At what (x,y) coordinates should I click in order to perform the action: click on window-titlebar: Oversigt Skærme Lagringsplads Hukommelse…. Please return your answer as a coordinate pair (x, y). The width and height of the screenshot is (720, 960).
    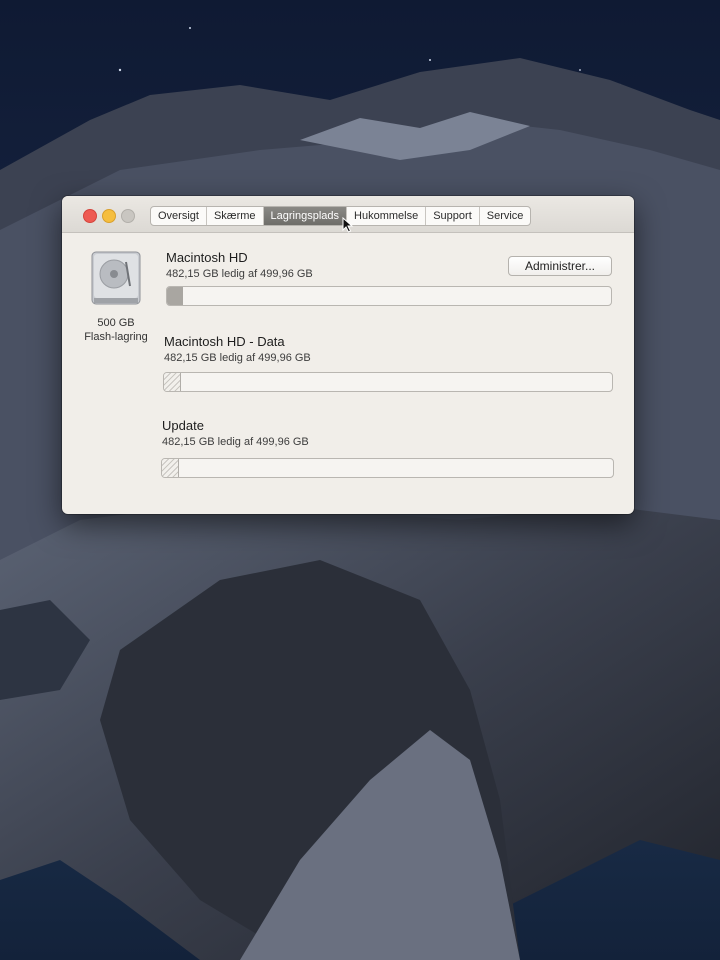
    Looking at the image, I should click on (348, 214).